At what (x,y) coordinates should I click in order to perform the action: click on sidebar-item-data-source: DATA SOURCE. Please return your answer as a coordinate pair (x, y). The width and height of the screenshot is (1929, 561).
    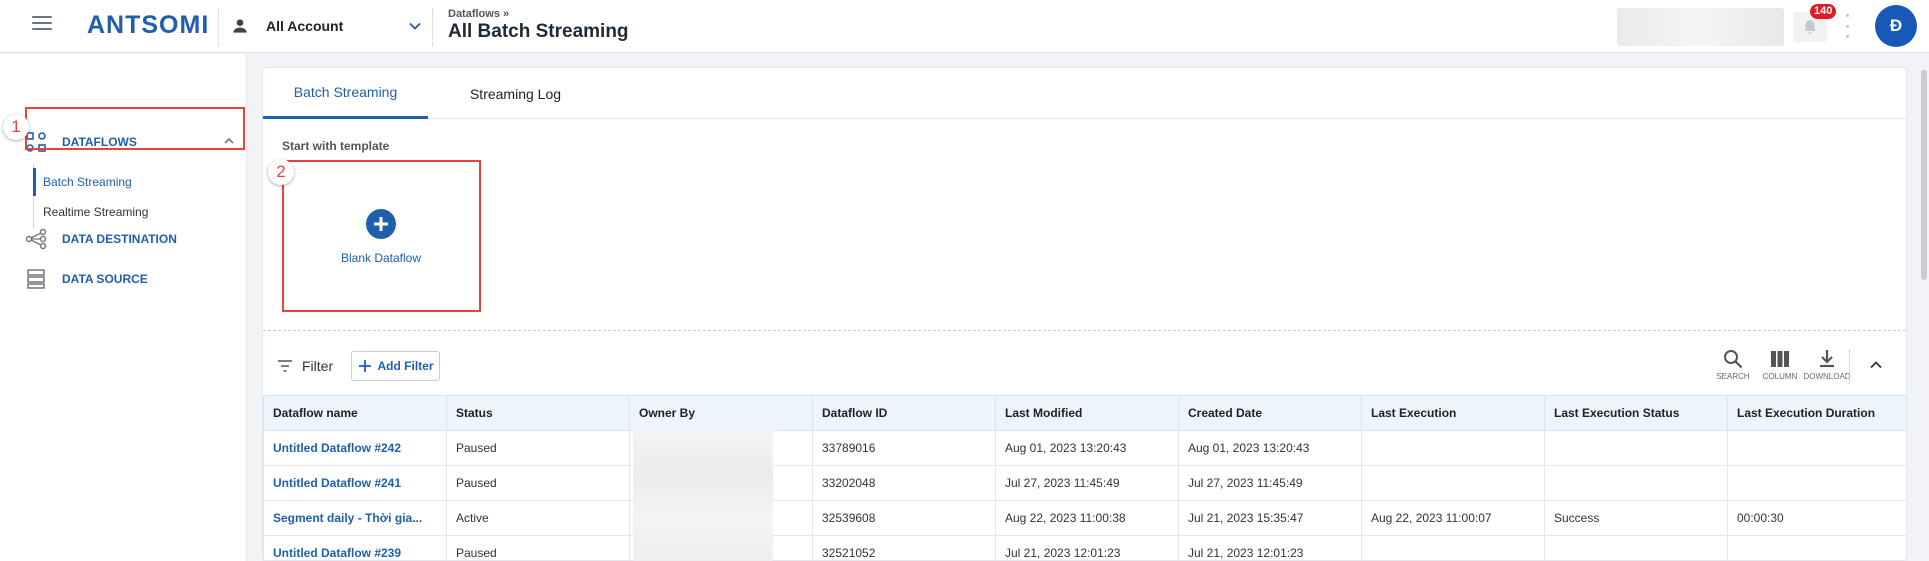
    Looking at the image, I should click on (86, 279).